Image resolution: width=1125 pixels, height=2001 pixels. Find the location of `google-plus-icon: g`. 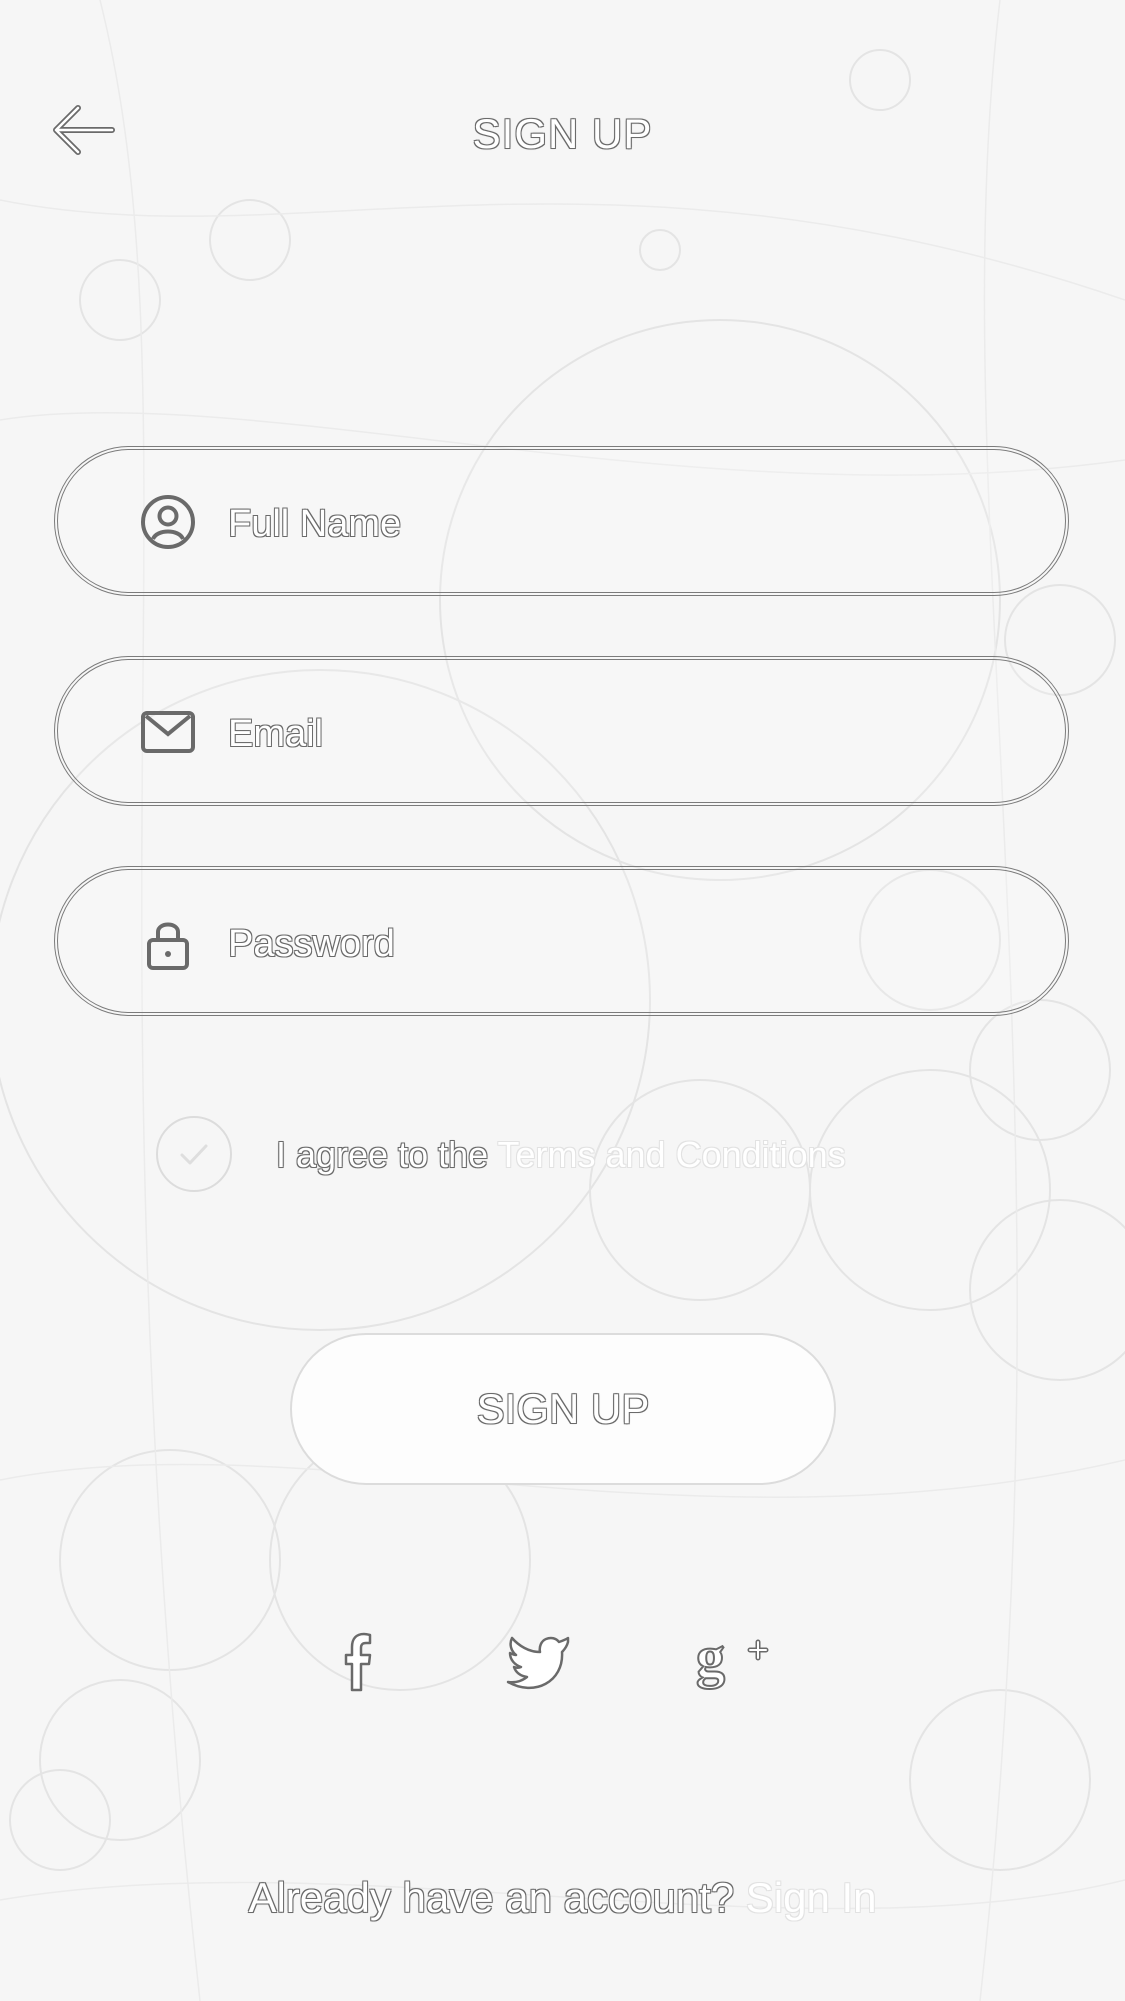

google-plus-icon: g is located at coordinates (732, 1656).